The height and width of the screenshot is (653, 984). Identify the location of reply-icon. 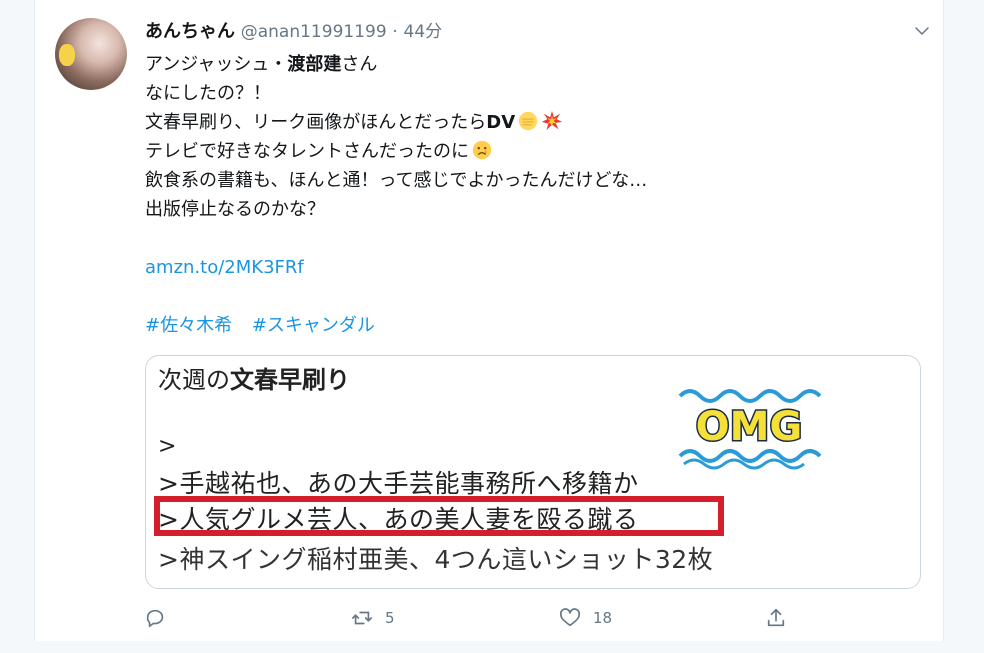
(155, 618).